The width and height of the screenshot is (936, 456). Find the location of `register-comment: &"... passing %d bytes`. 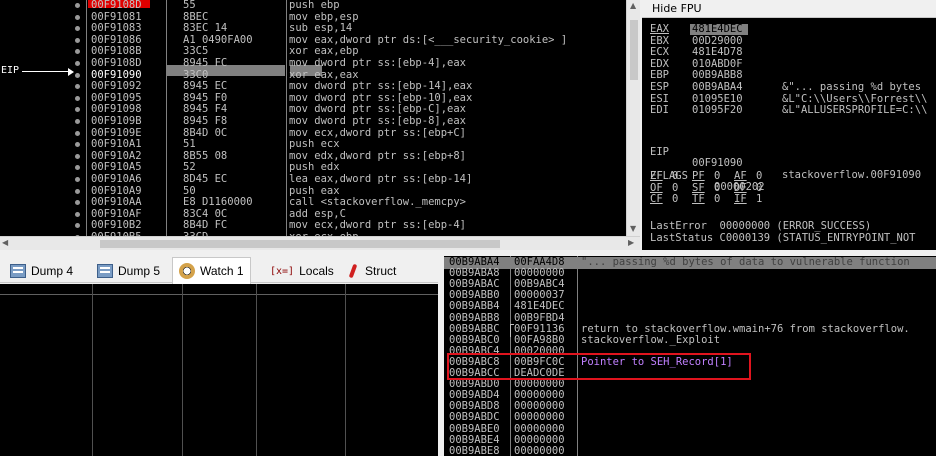

register-comment: &"... passing %d bytes is located at coordinates (852, 87).